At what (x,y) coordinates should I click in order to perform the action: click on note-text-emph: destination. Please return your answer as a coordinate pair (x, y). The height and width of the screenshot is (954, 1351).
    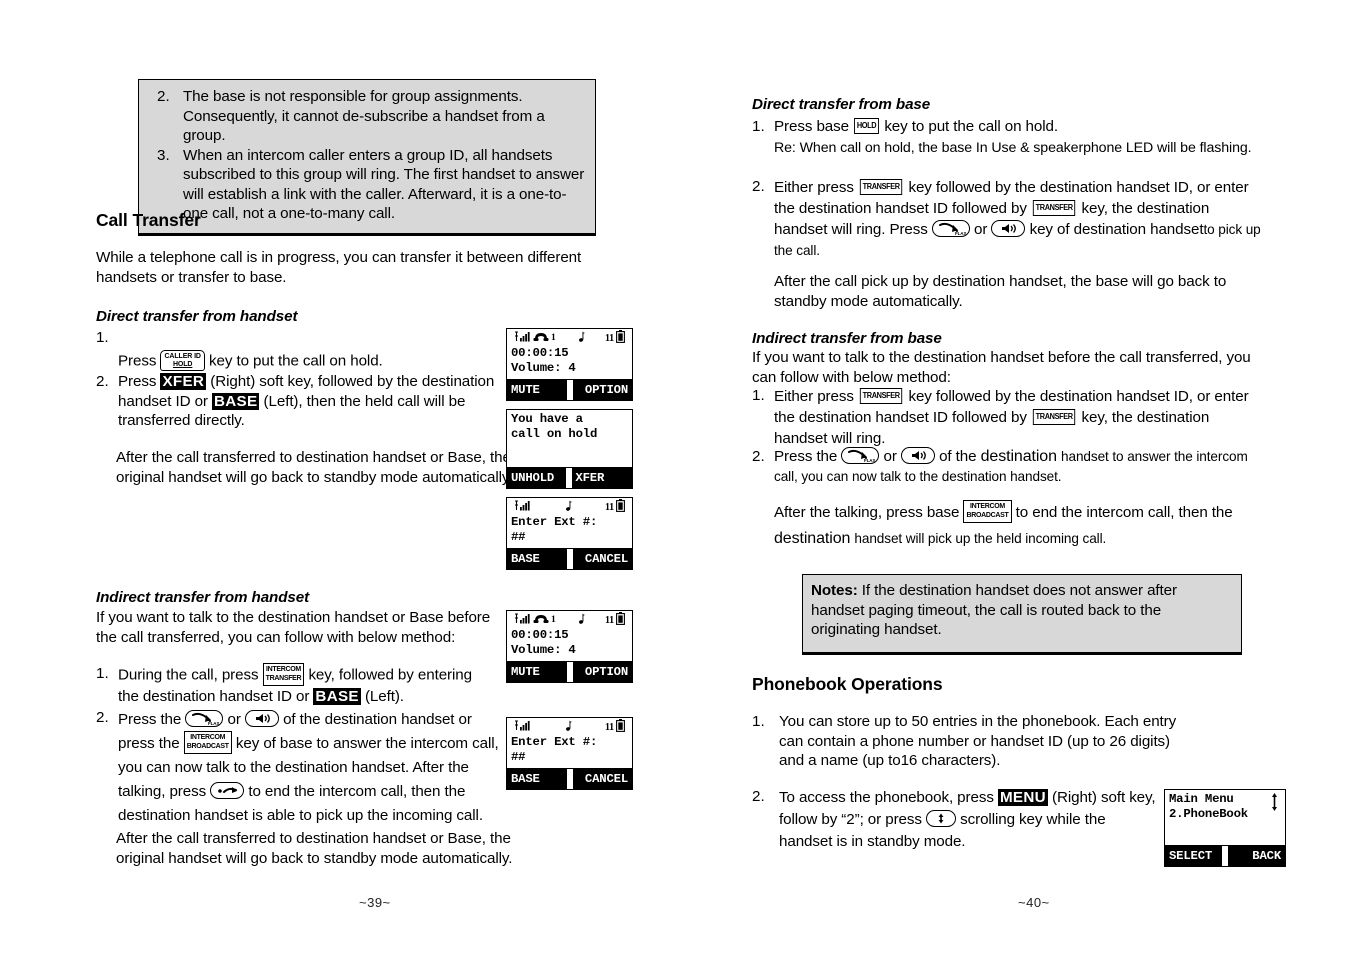
    Looking at the image, I should click on (812, 538).